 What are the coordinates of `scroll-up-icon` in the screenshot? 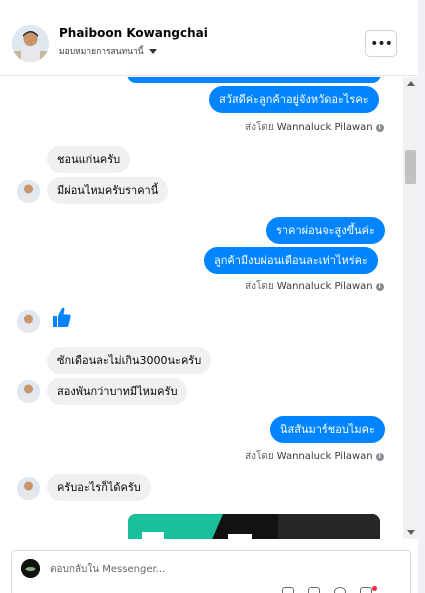 It's located at (411, 83).